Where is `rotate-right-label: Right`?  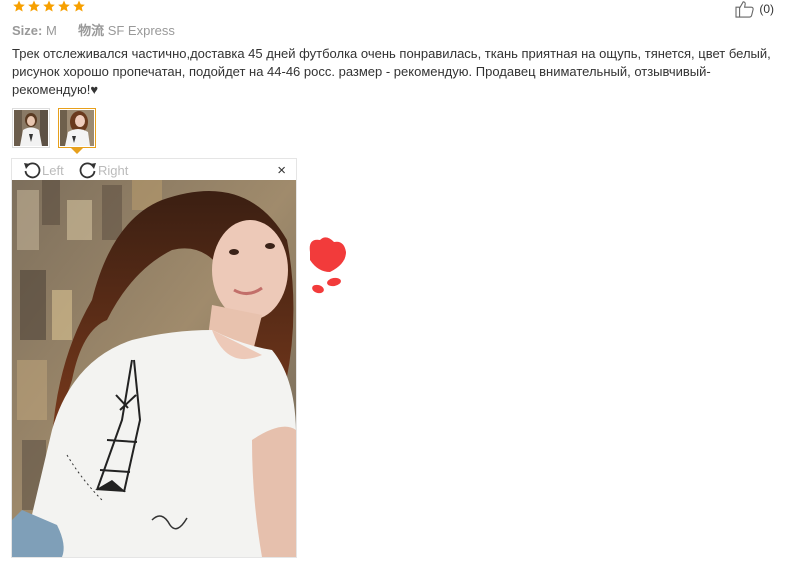
rotate-right-label: Right is located at coordinates (113, 170).